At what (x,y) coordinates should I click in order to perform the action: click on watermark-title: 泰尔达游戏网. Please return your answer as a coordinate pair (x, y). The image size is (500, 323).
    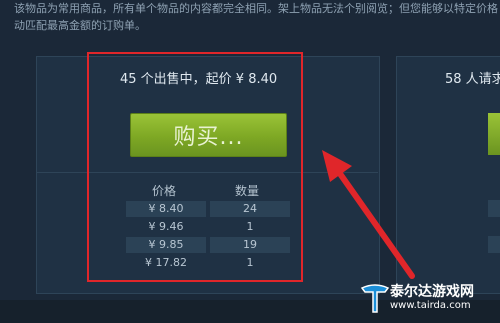
    Looking at the image, I should click on (432, 292).